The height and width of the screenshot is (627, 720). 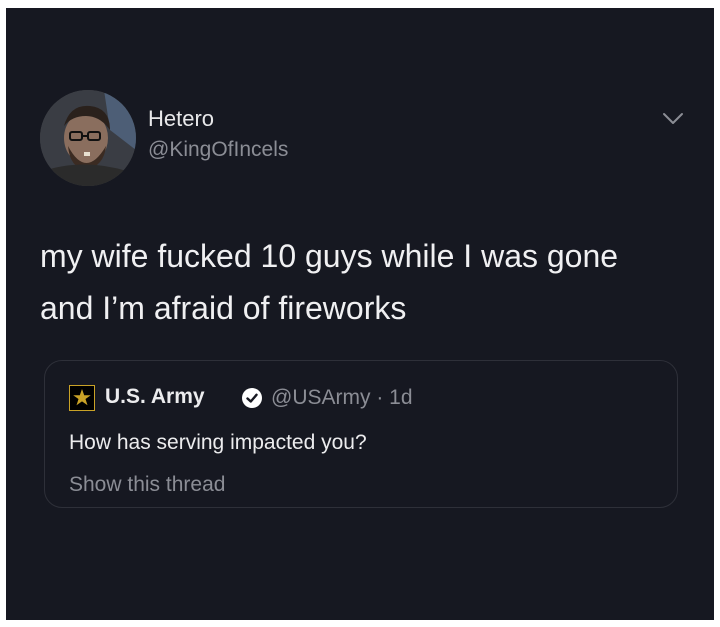 I want to click on show-thread-link: Show this thread, so click(x=147, y=485).